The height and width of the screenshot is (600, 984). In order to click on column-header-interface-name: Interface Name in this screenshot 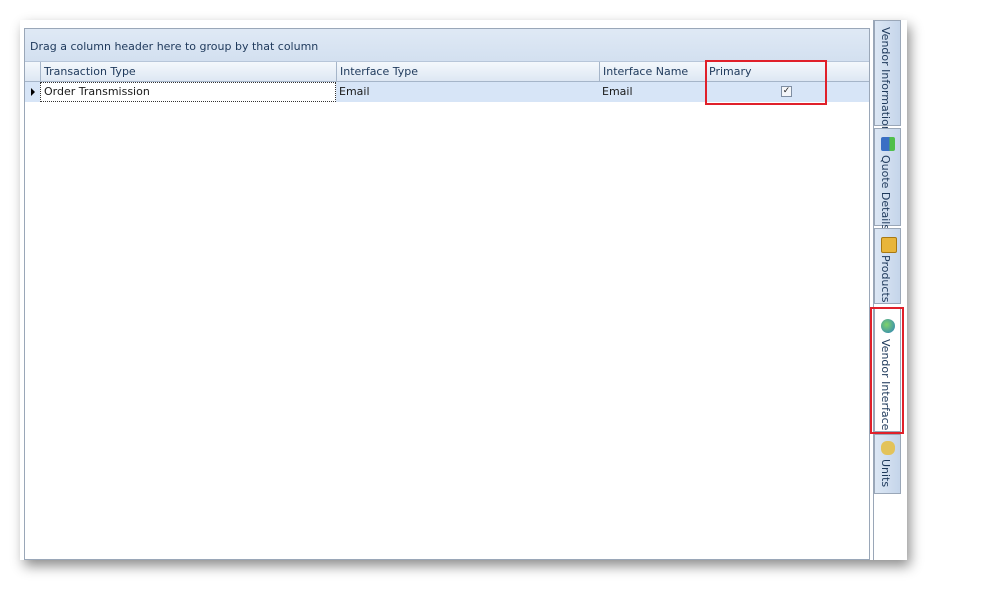, I will do `click(652, 71)`.